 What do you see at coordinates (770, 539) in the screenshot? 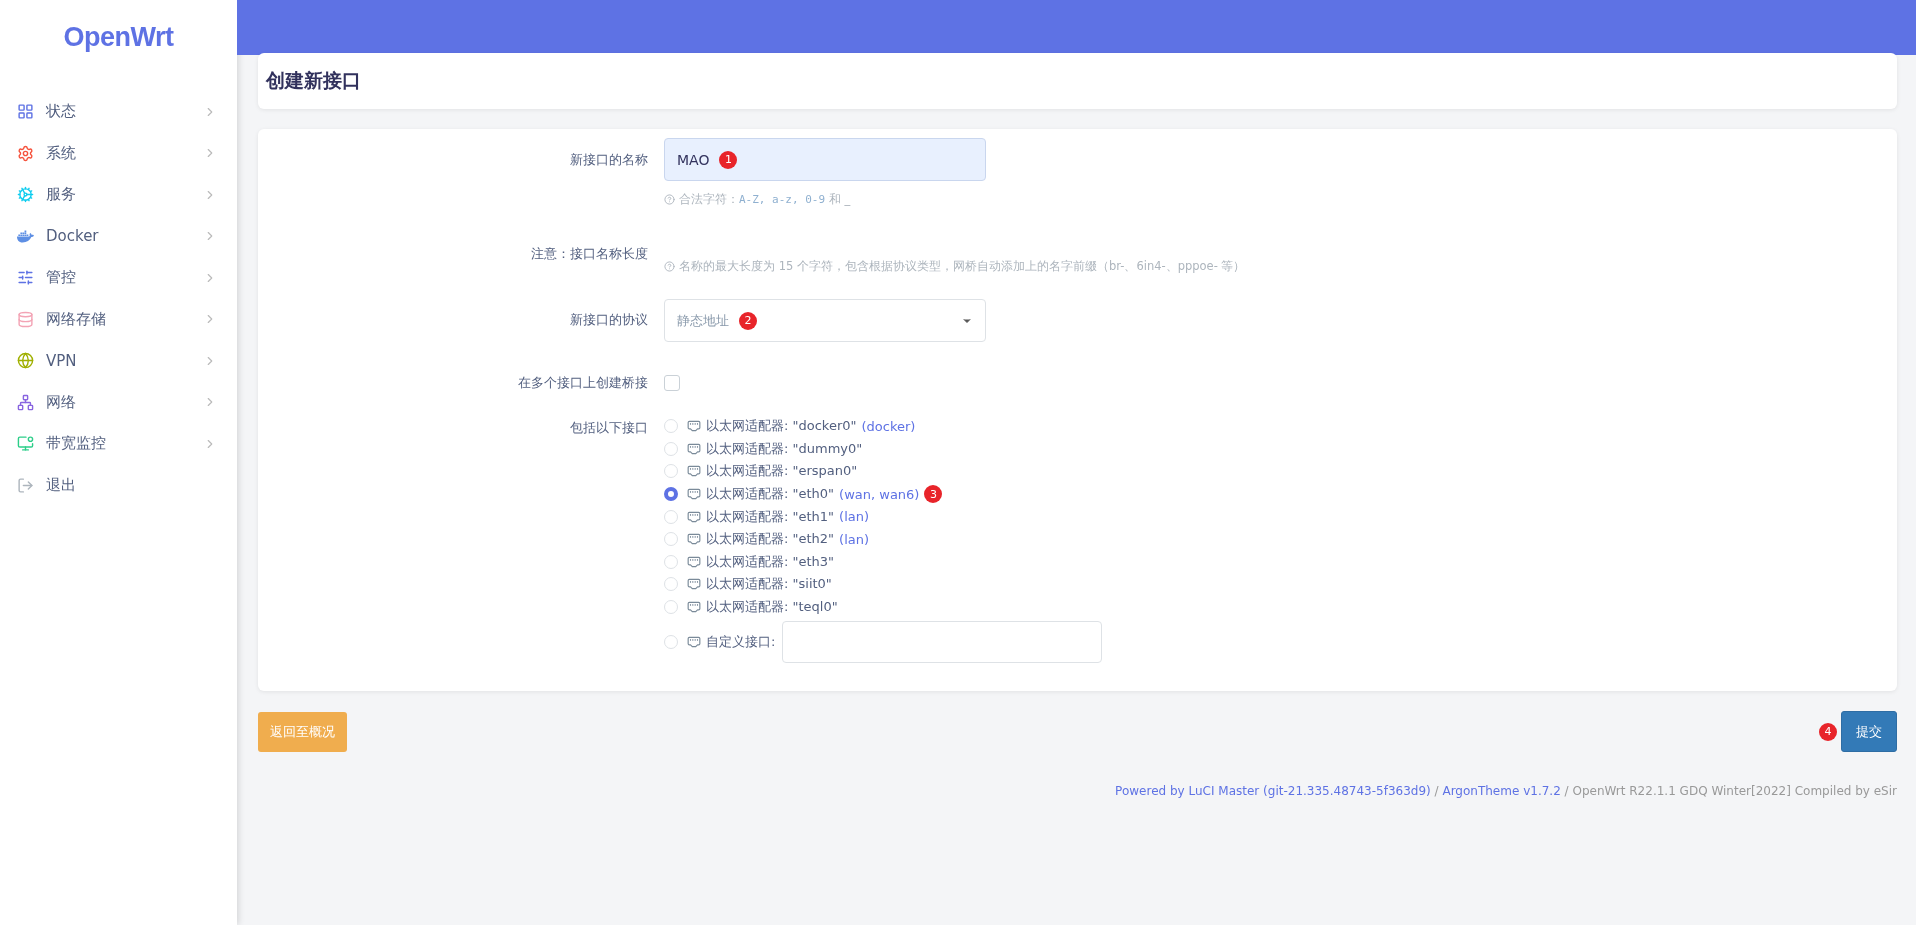
I see `interface-label: 以太网适配器: "eth2"` at bounding box center [770, 539].